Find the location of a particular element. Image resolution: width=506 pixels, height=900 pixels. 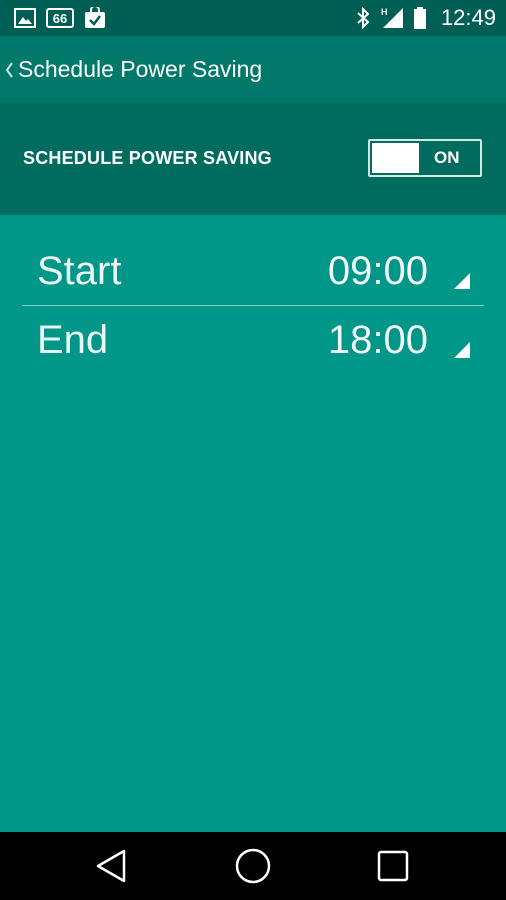

status-time: 12:49 is located at coordinates (468, 17).